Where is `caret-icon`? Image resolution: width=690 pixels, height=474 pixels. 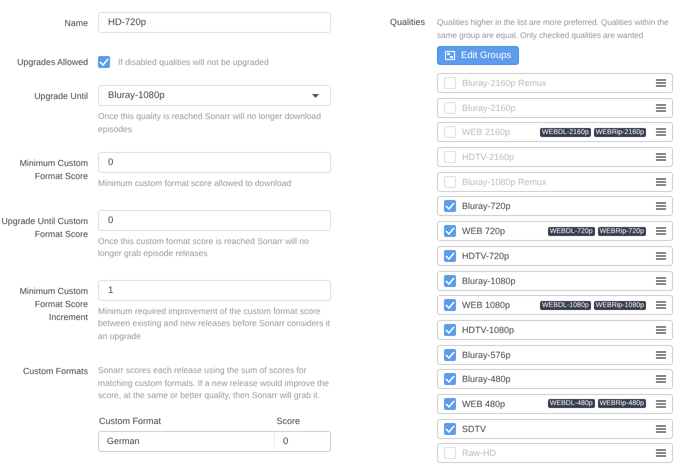 caret-icon is located at coordinates (315, 96).